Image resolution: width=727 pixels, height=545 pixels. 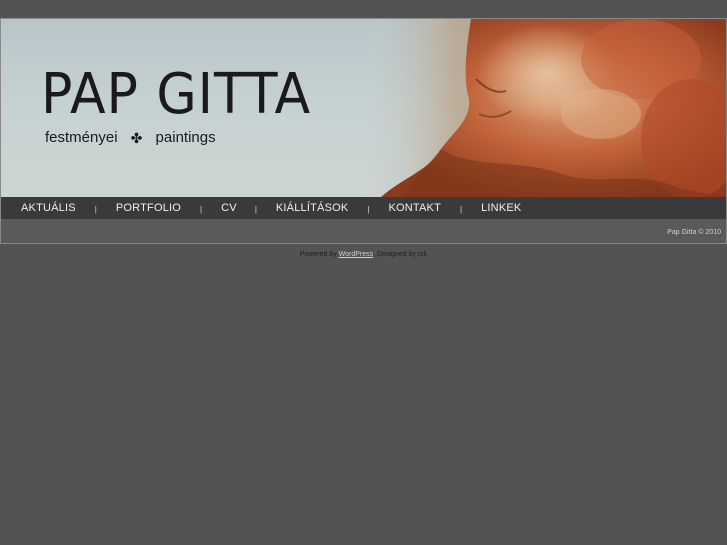 I want to click on nav-item-portfolio: PORTFOLIO, so click(x=148, y=208).